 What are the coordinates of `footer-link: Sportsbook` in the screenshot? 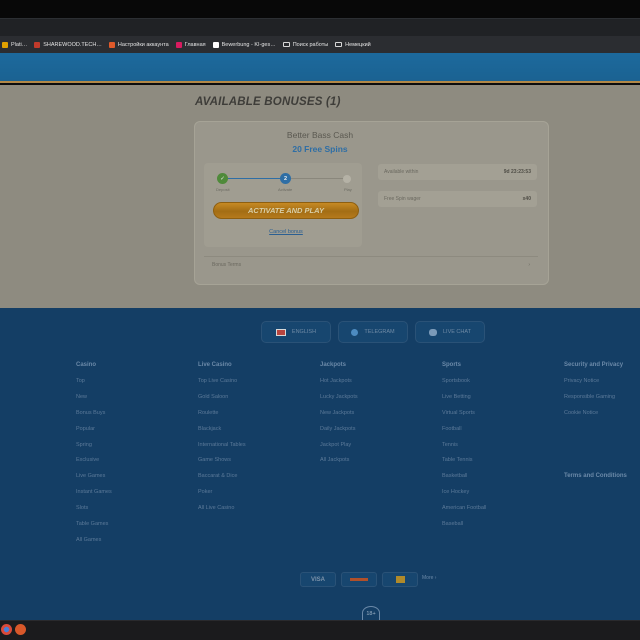 It's located at (464, 384).